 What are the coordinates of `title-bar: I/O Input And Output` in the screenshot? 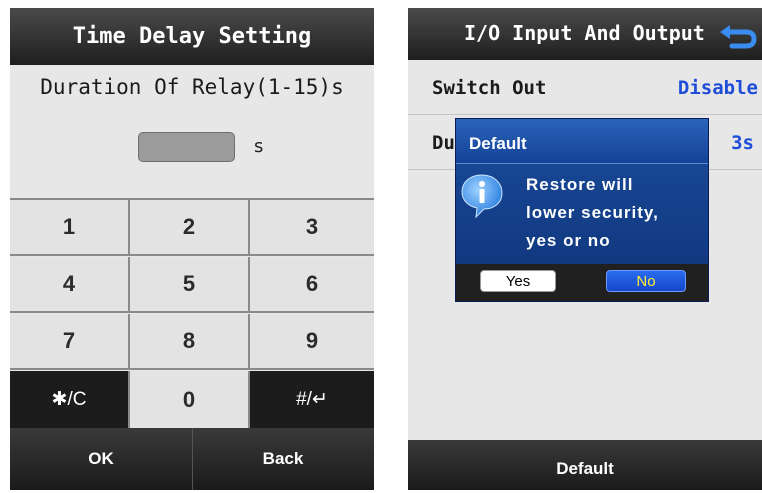 It's located at (585, 34).